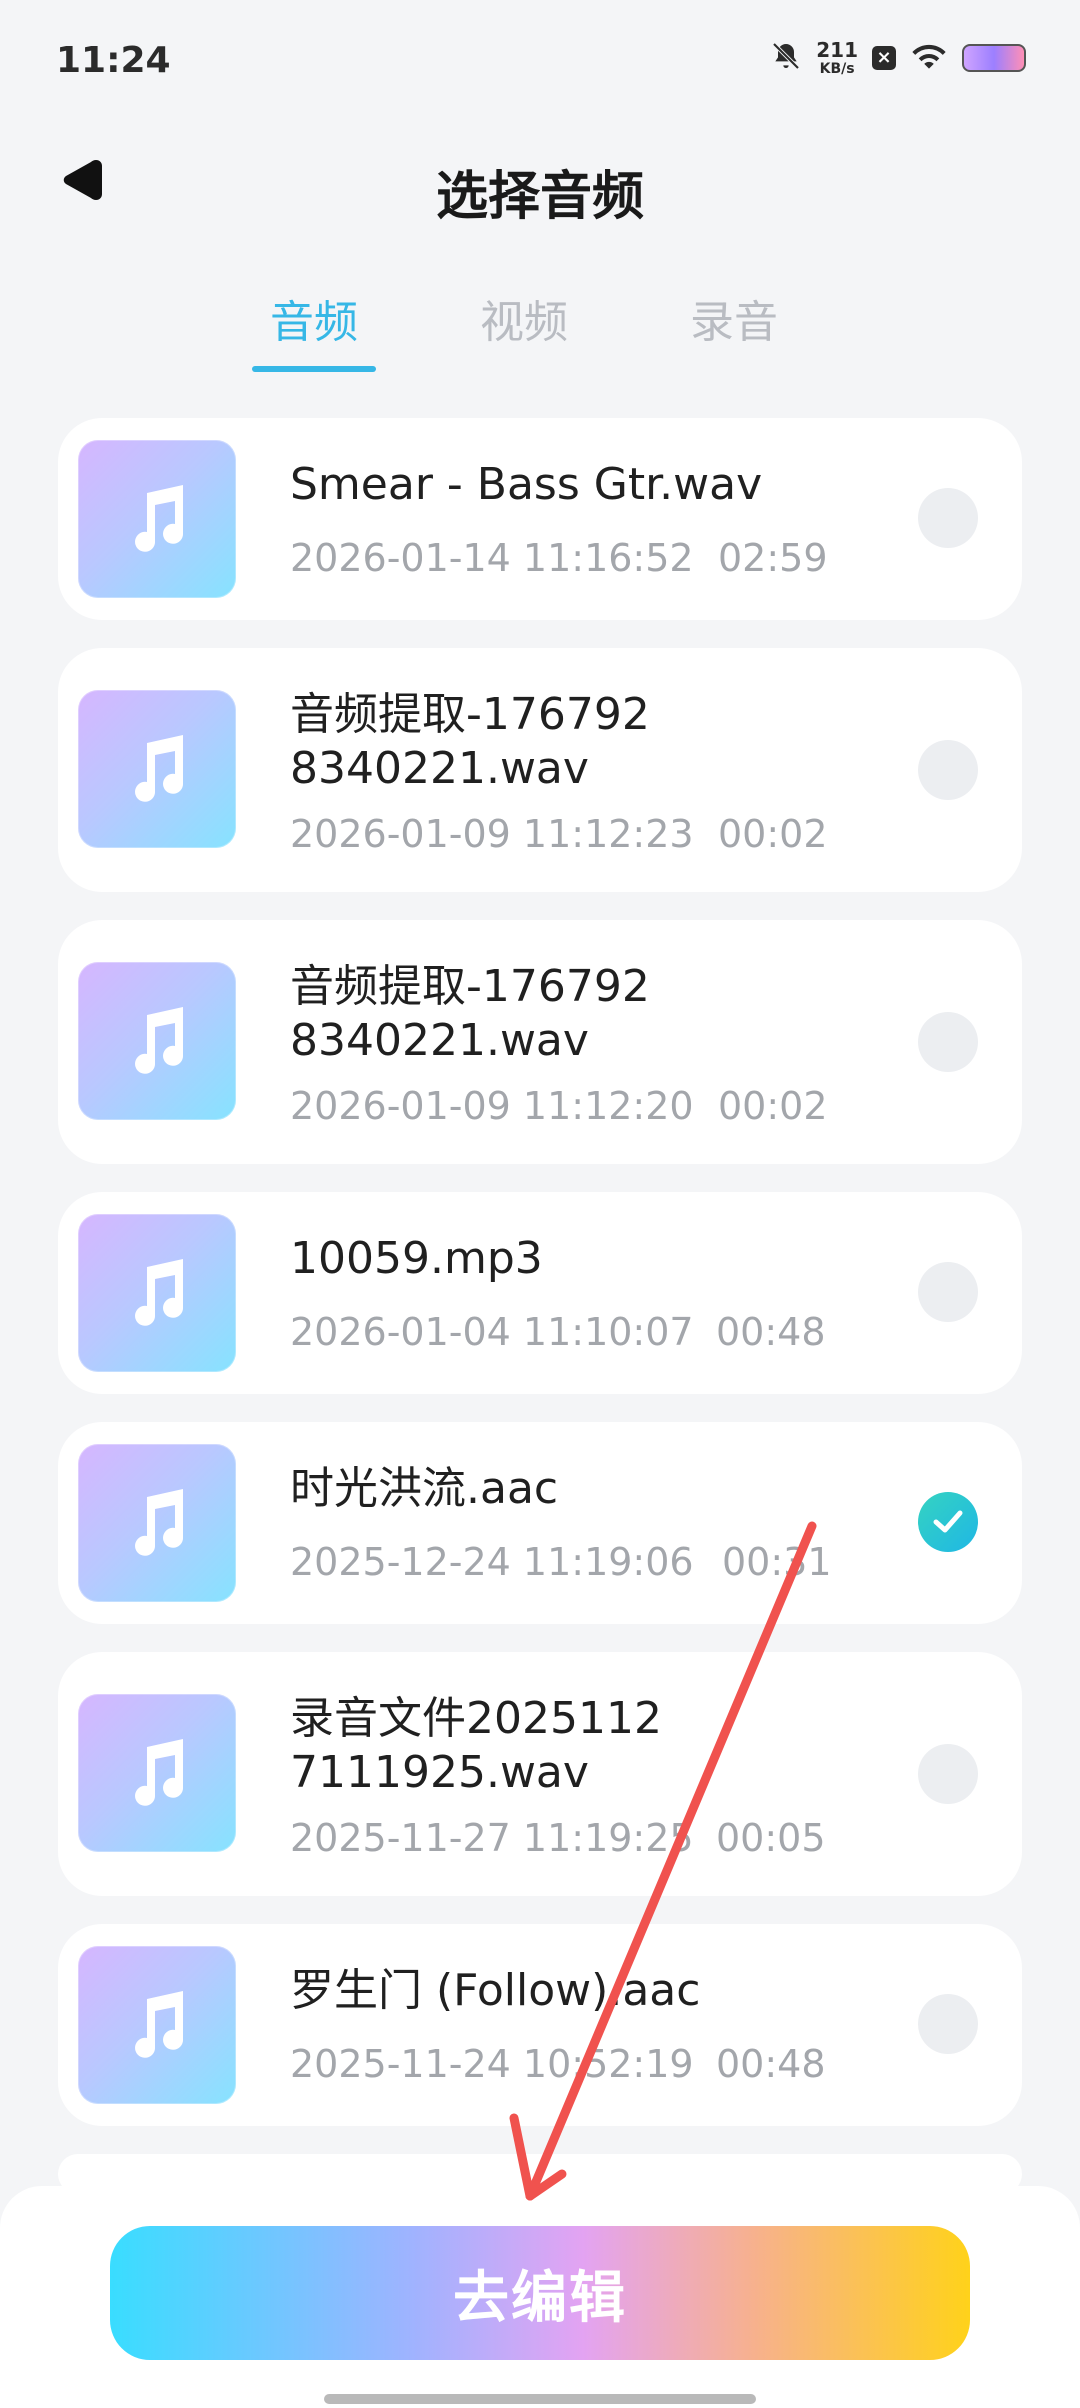 The height and width of the screenshot is (2408, 1080). I want to click on tab-video: 视频, so click(524, 334).